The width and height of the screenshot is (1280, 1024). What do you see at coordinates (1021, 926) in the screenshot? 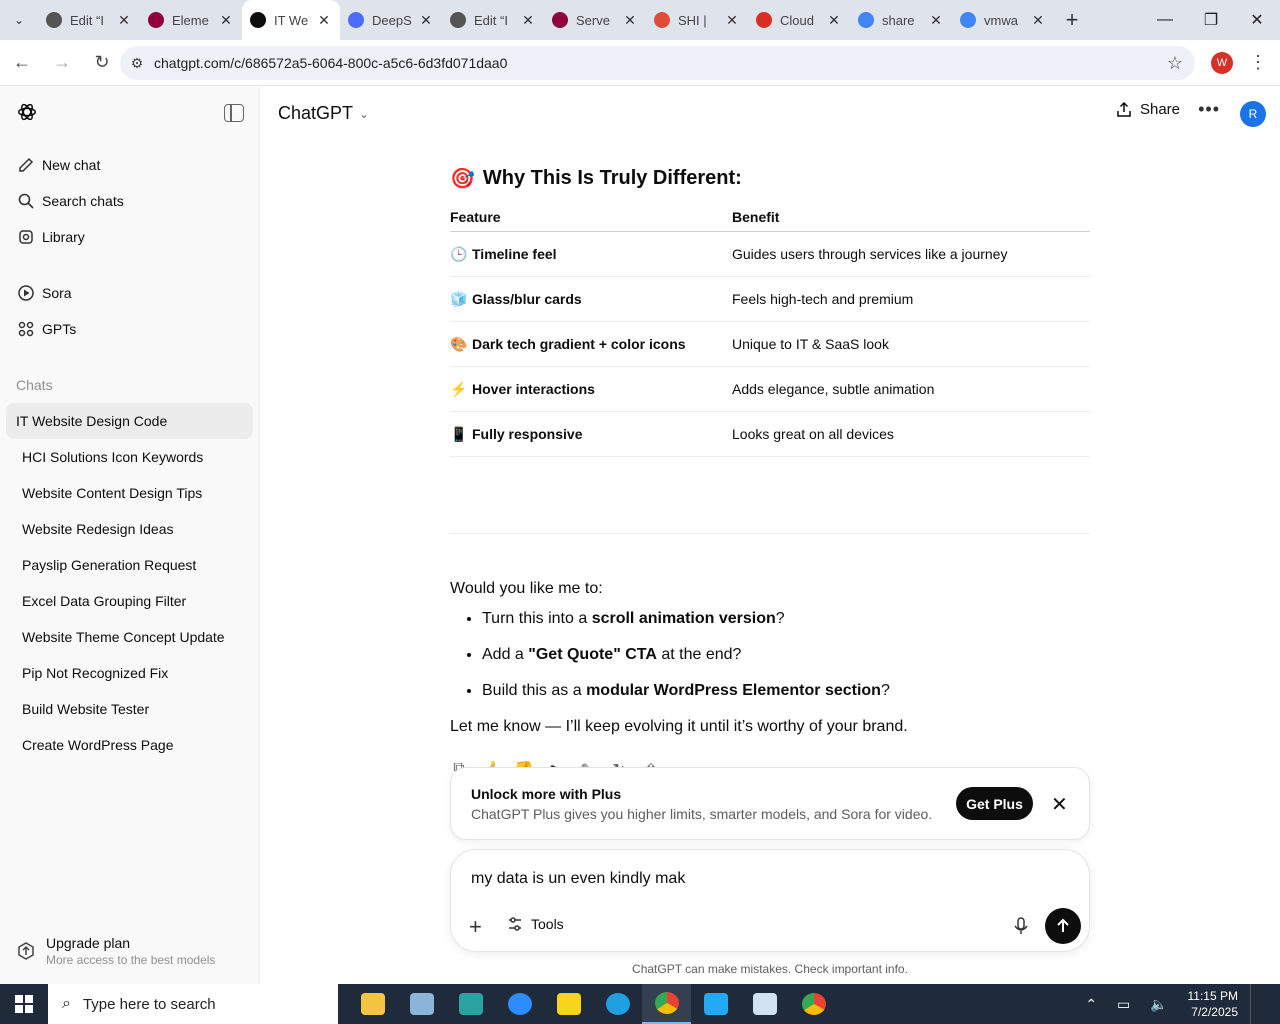
I see `microphone-icon` at bounding box center [1021, 926].